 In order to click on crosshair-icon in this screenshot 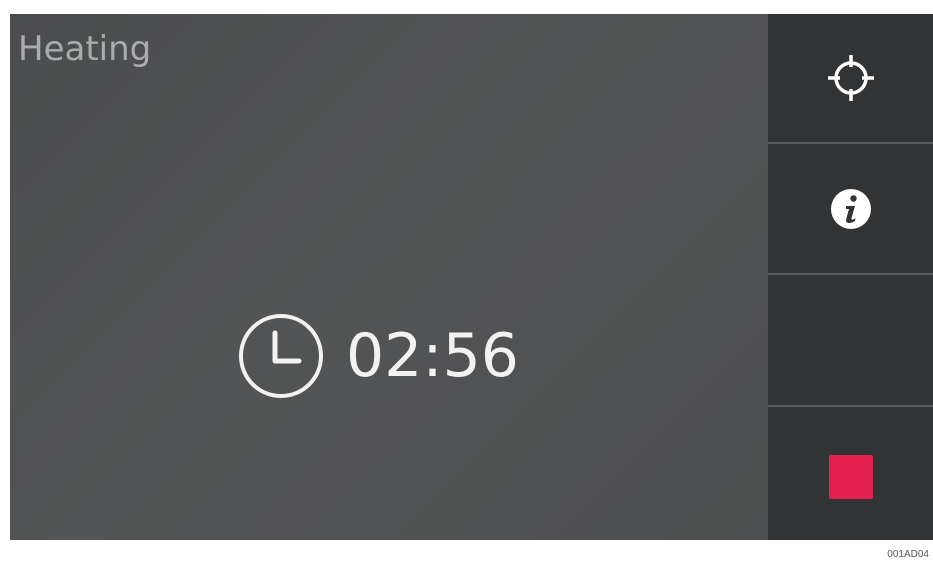, I will do `click(850, 78)`.